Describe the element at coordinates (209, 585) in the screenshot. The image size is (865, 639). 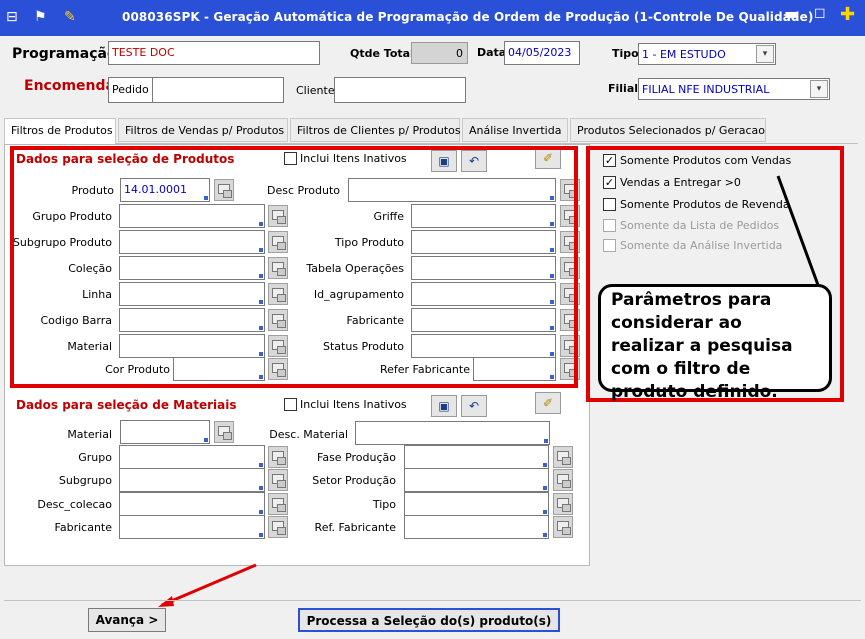
I see `avanca-arrow-line` at that location.